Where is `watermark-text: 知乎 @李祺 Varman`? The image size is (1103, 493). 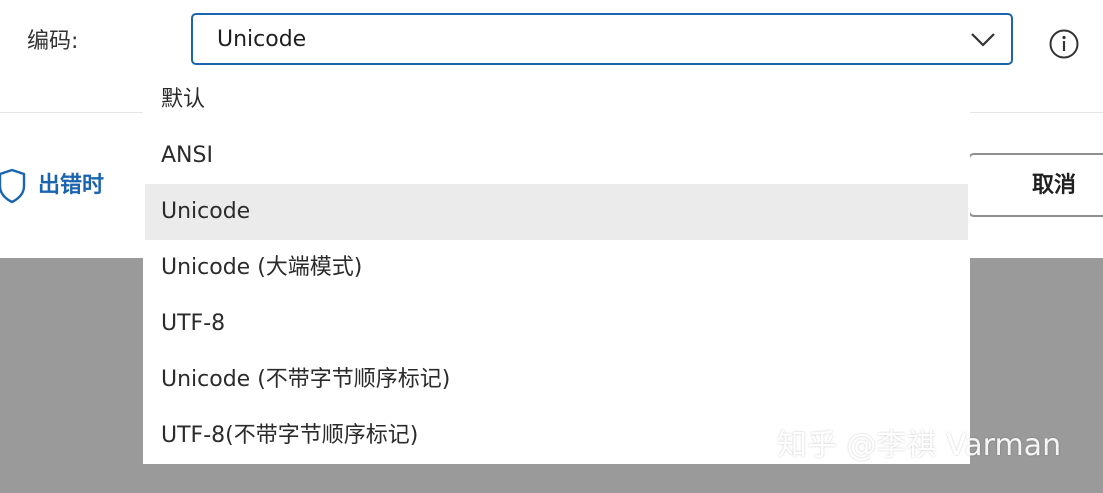 watermark-text: 知乎 @李祺 Varman is located at coordinates (919, 445).